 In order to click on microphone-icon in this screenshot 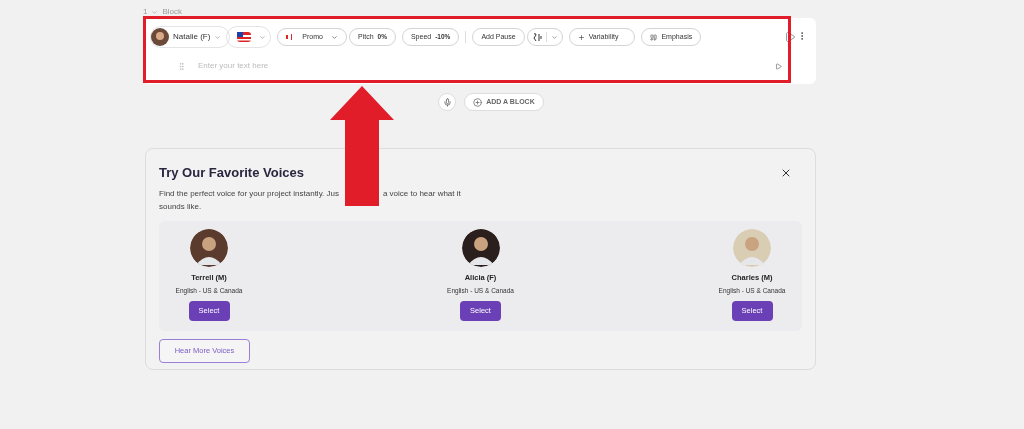, I will do `click(447, 102)`.